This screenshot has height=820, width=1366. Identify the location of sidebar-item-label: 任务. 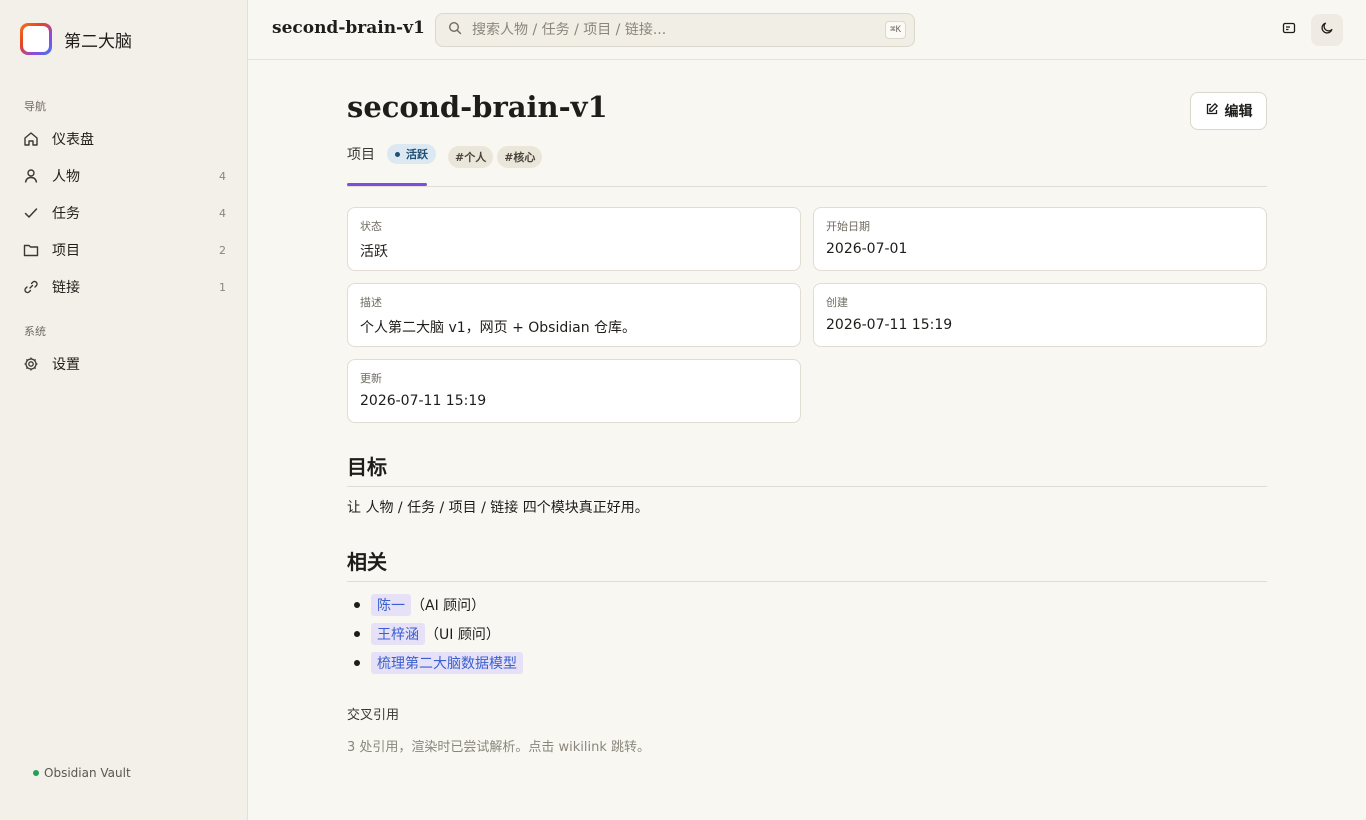
(66, 214).